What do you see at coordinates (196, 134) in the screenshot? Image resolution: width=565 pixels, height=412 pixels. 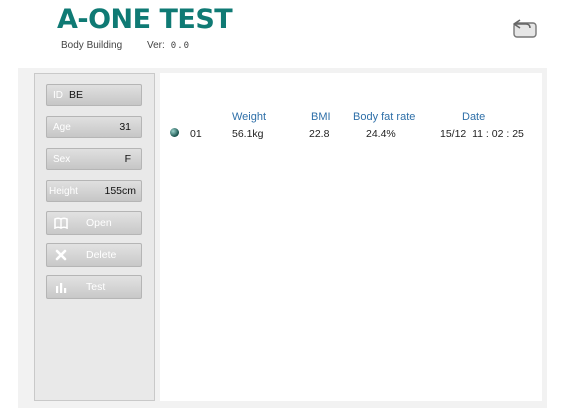 I see `row-index: 01` at bounding box center [196, 134].